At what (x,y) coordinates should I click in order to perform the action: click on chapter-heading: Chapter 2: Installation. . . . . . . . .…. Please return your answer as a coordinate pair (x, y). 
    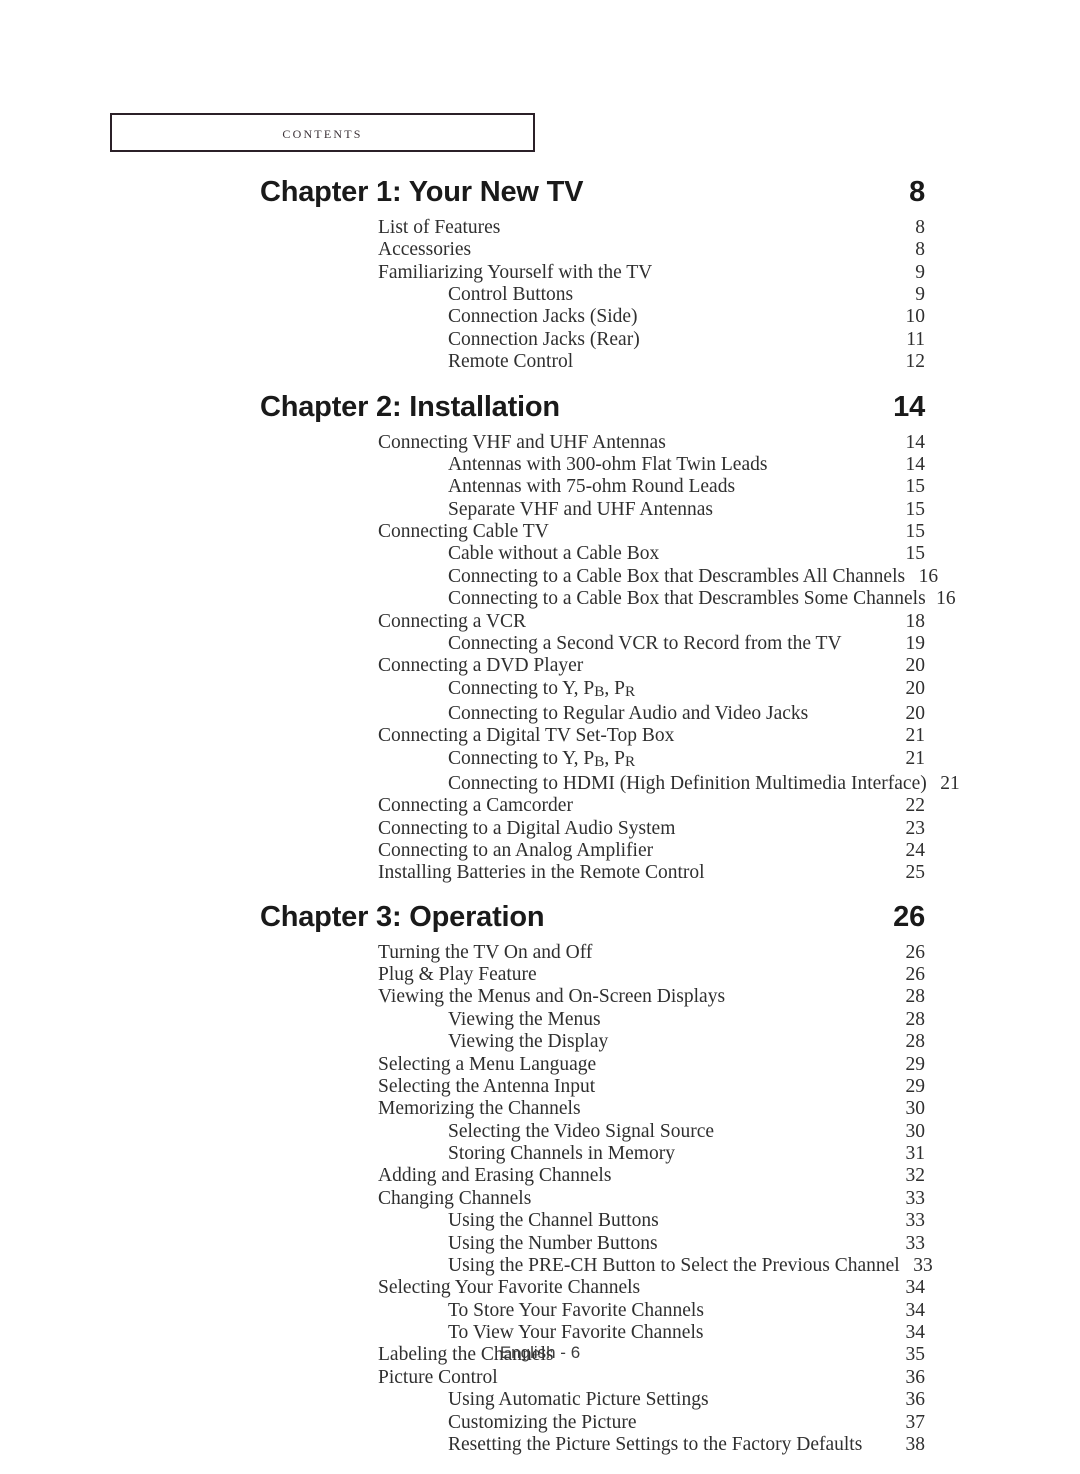
    Looking at the image, I should click on (592, 407).